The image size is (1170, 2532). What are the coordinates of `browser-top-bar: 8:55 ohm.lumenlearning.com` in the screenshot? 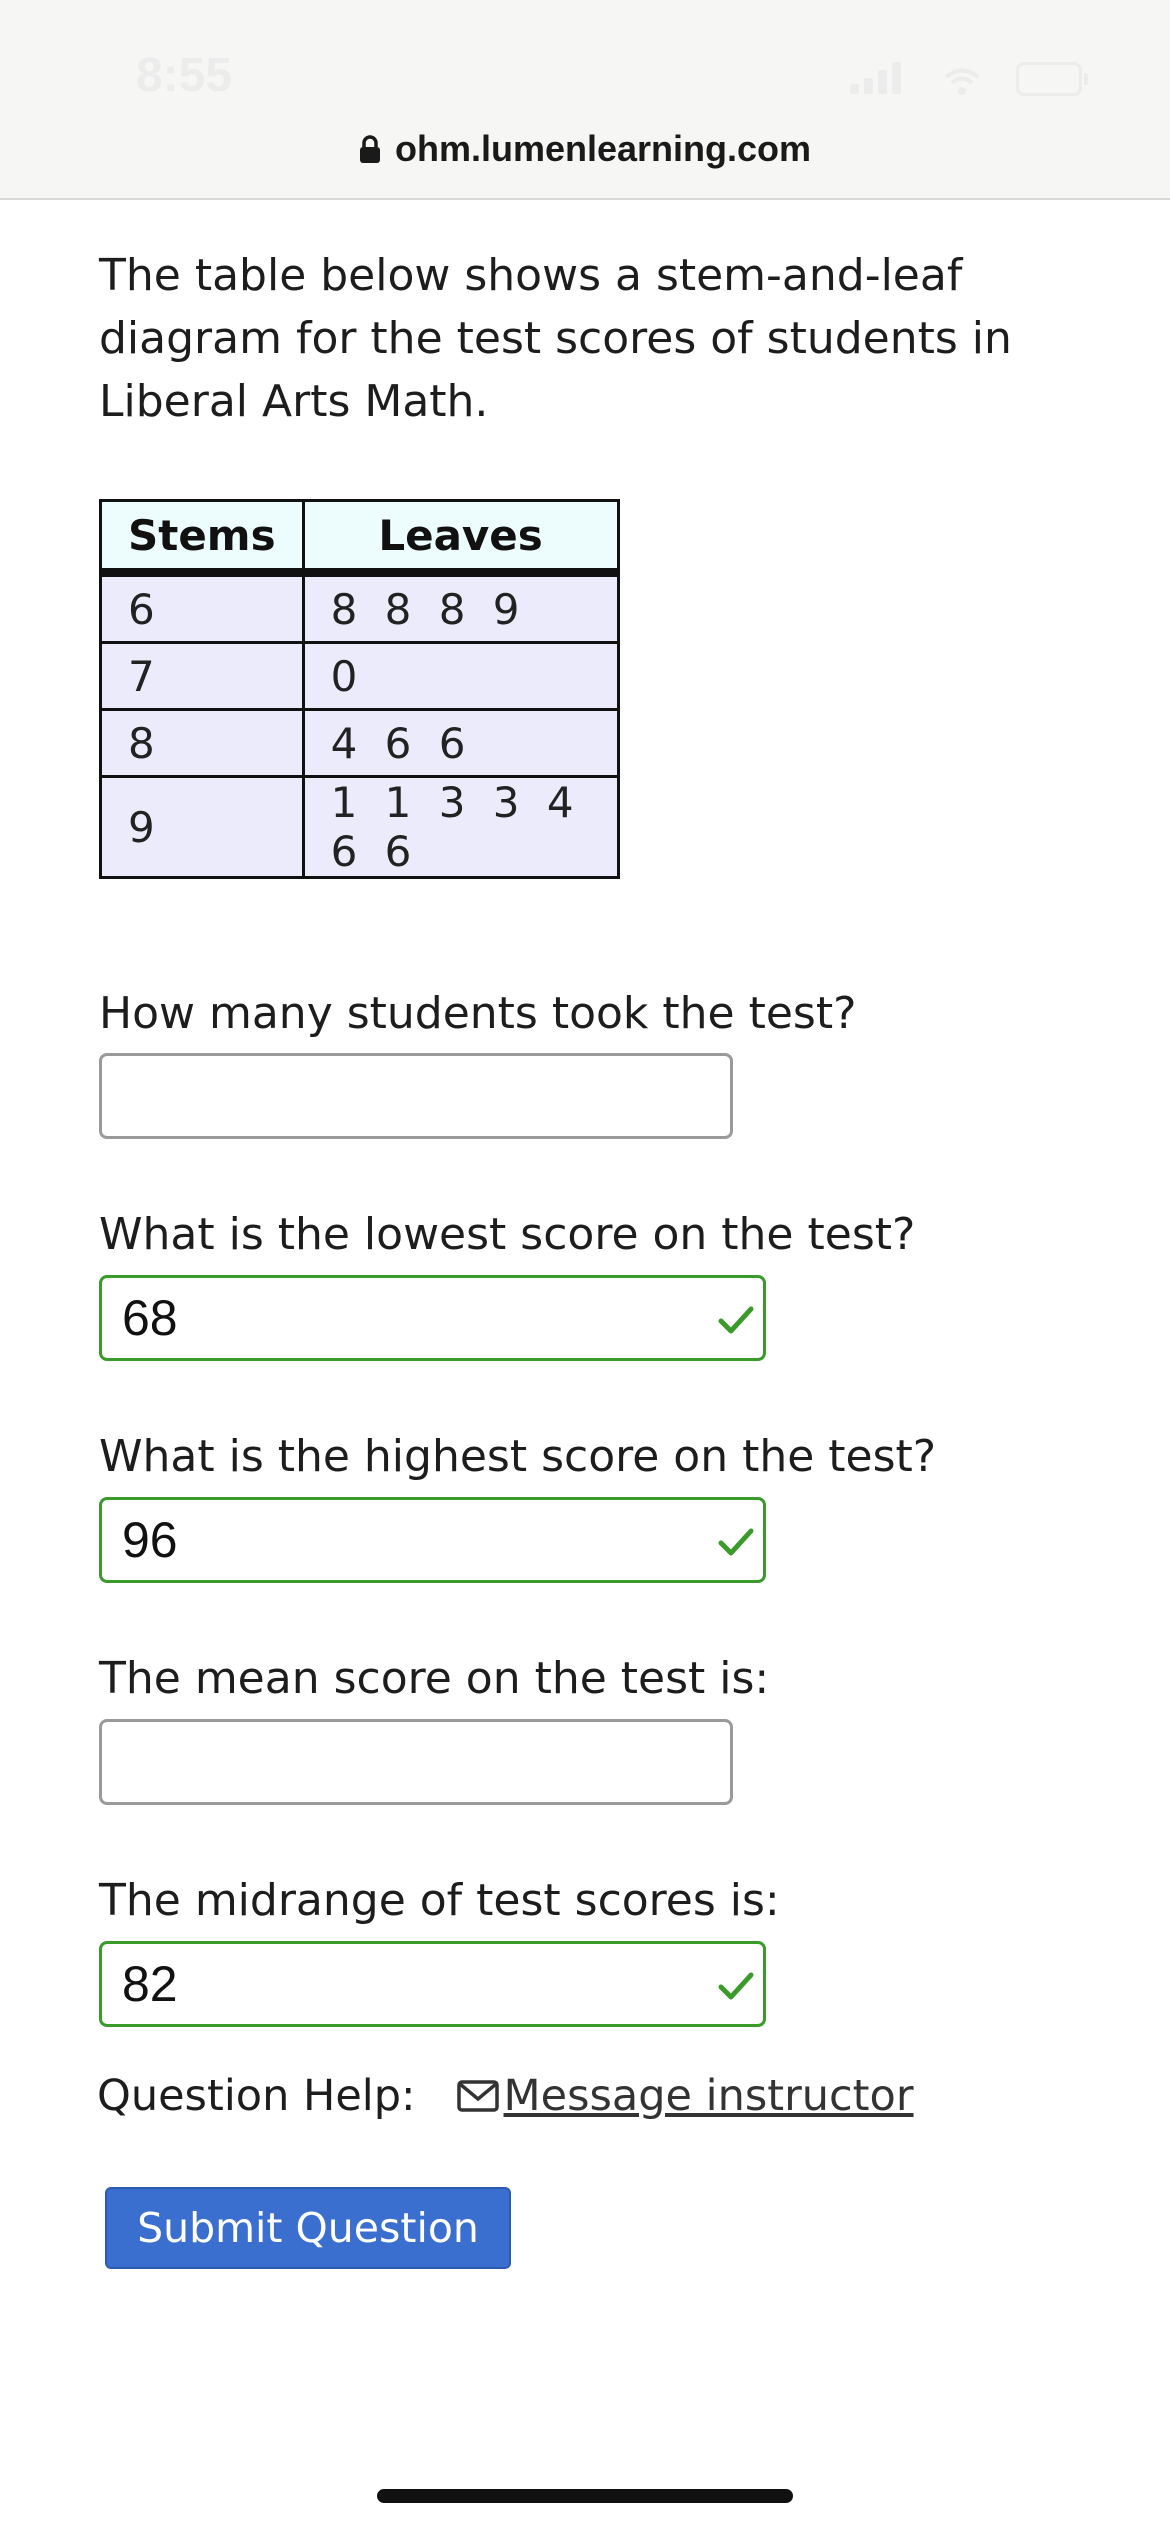 It's located at (585, 100).